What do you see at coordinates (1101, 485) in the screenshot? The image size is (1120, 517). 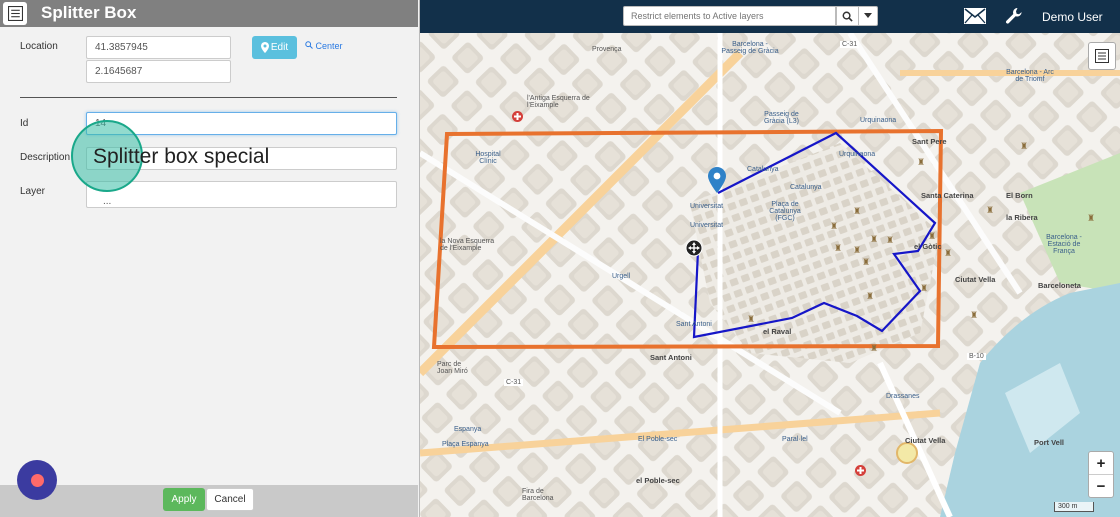 I see `zoom-out-button: −` at bounding box center [1101, 485].